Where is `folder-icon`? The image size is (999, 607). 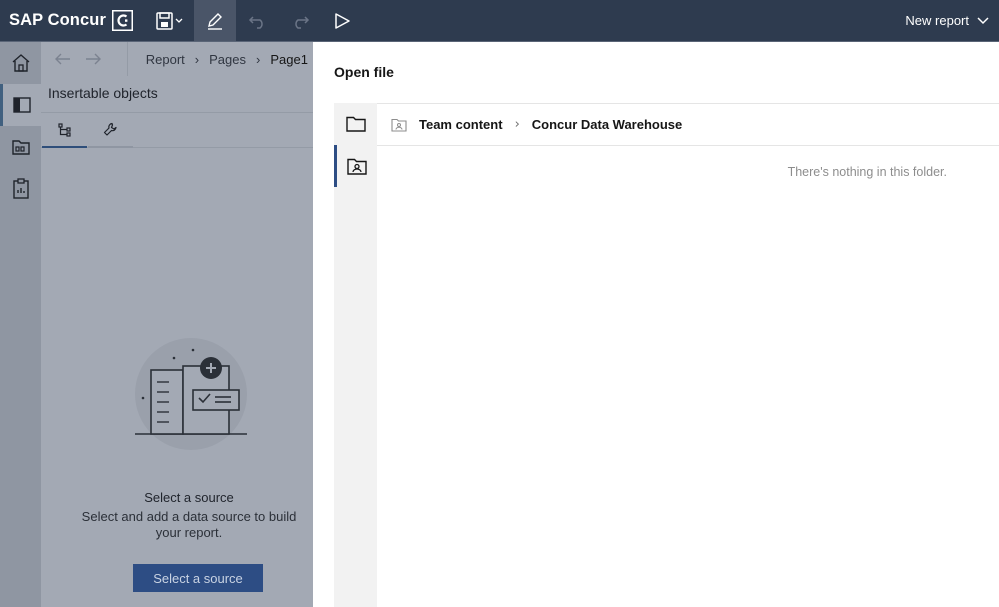 folder-icon is located at coordinates (355, 124).